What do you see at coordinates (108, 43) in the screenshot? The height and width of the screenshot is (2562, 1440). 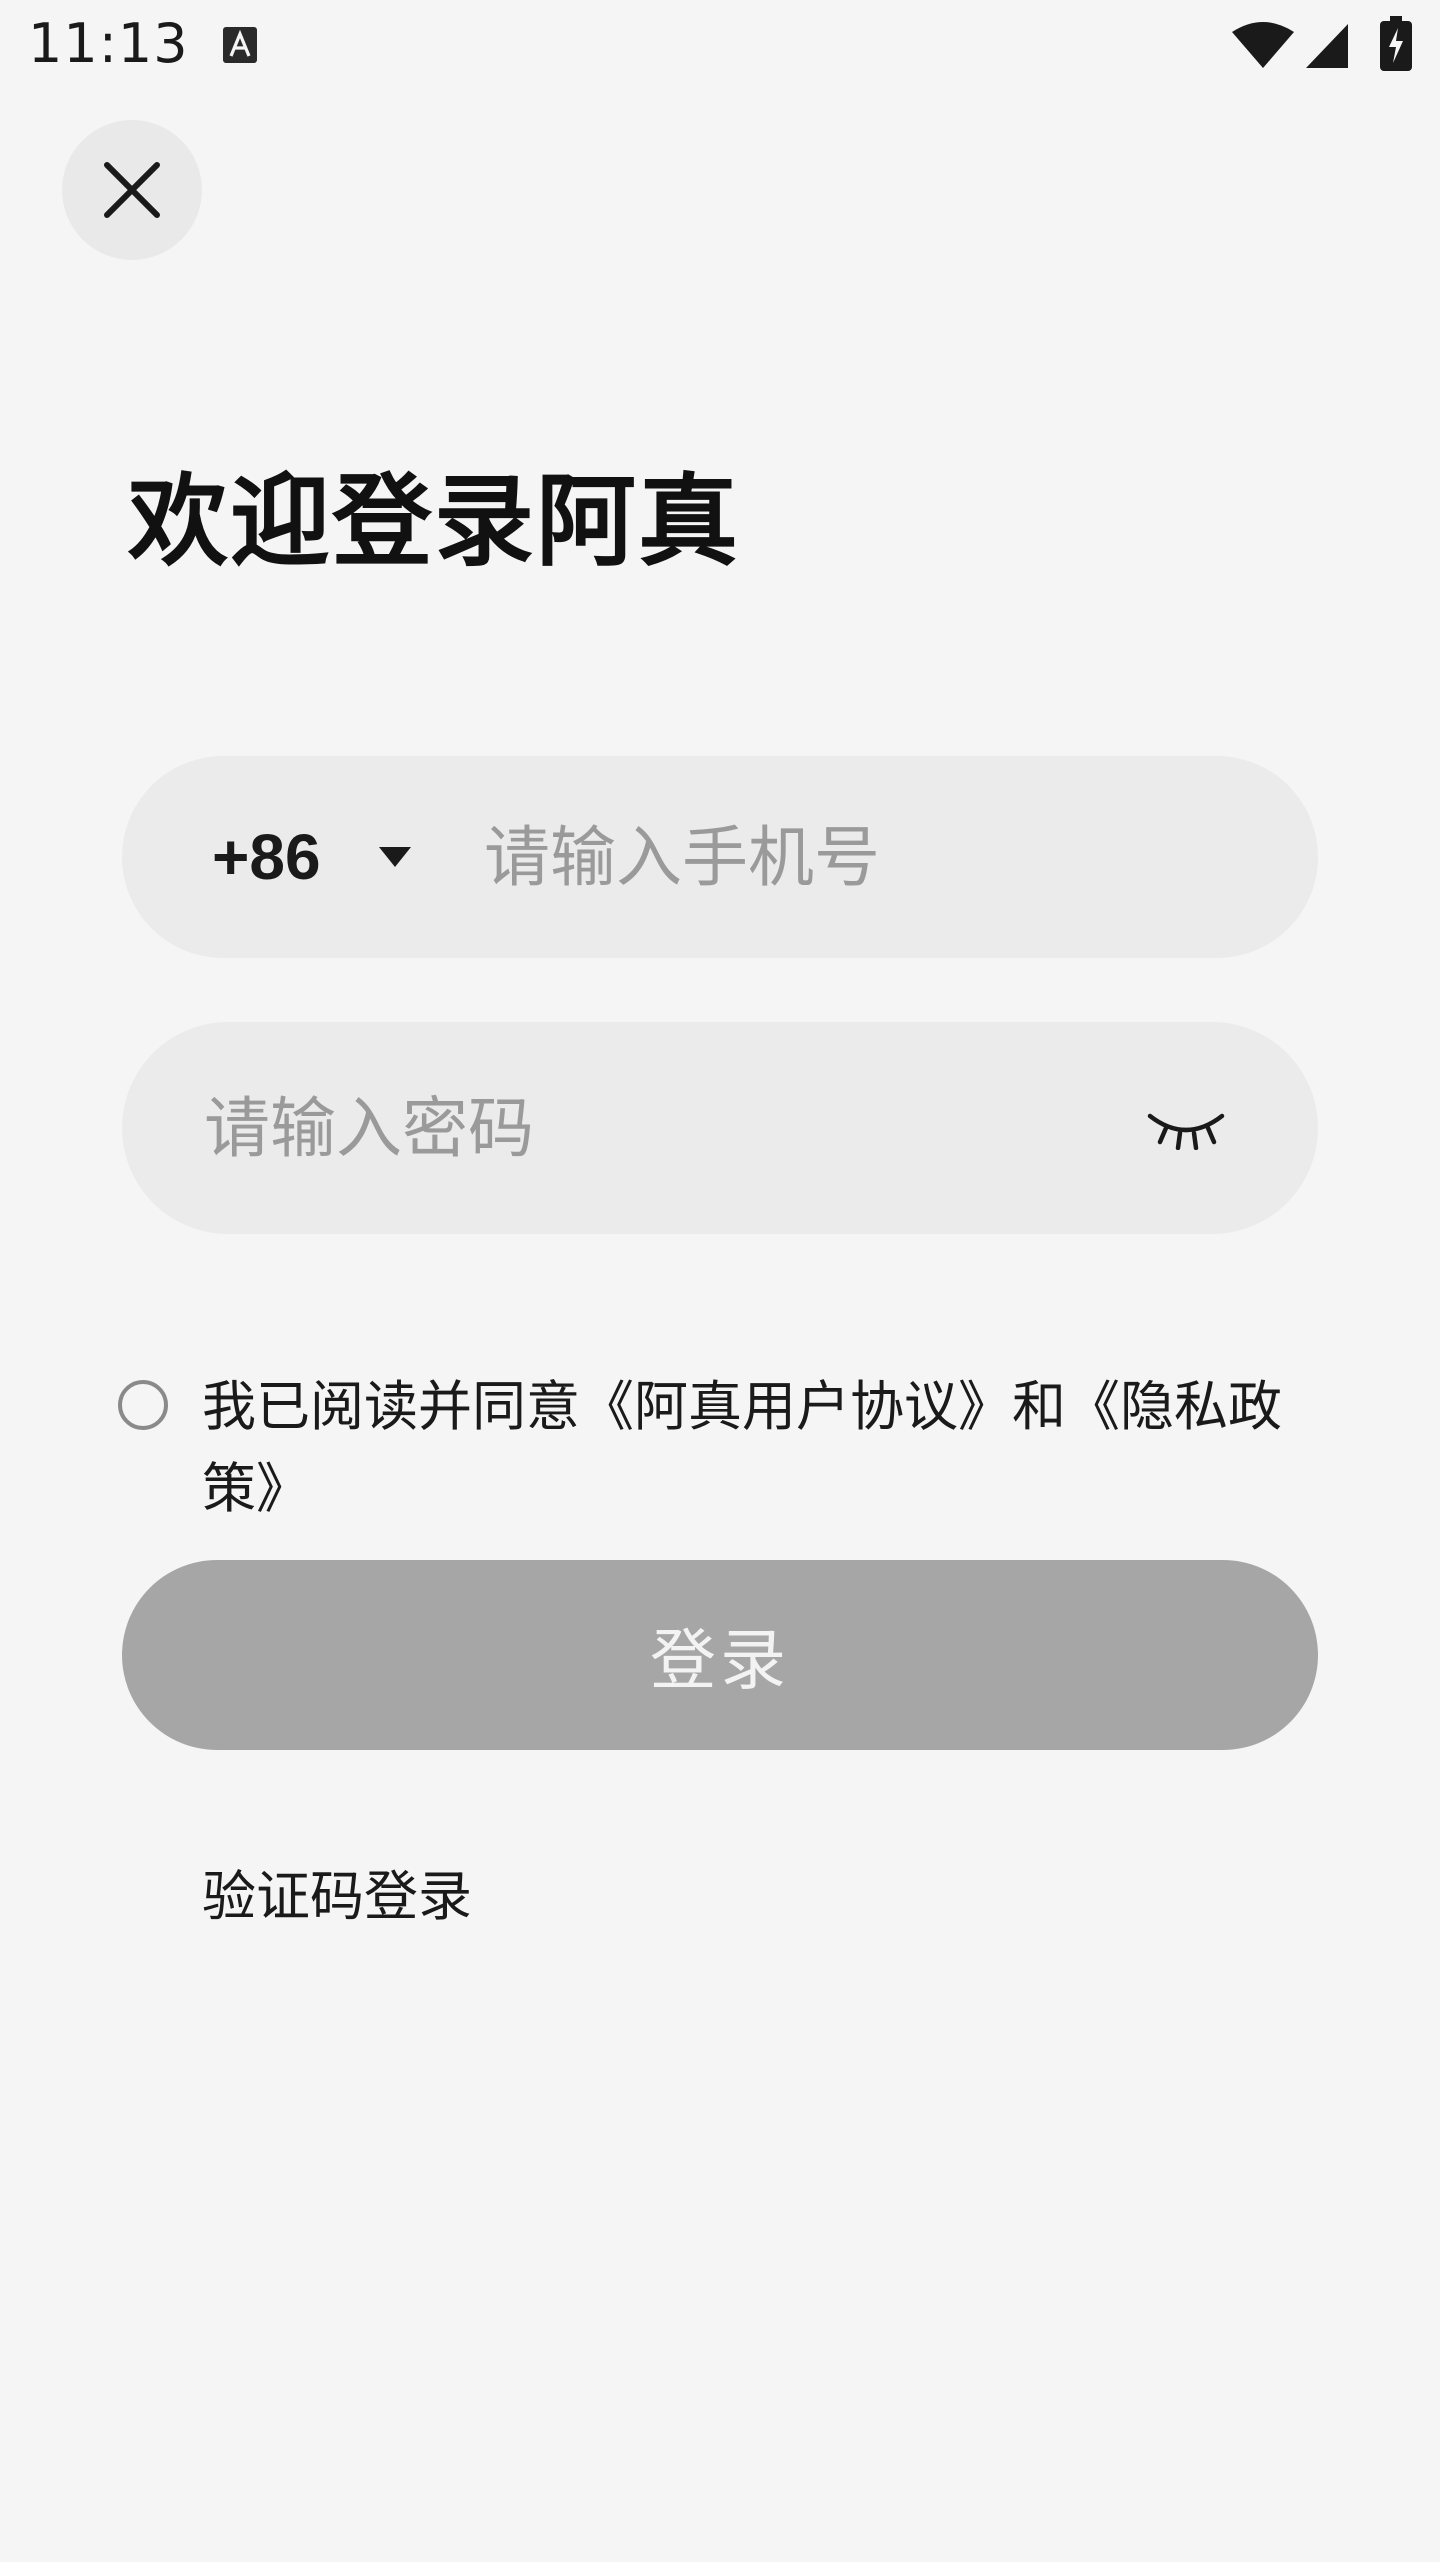 I see `status-time: 11:13` at bounding box center [108, 43].